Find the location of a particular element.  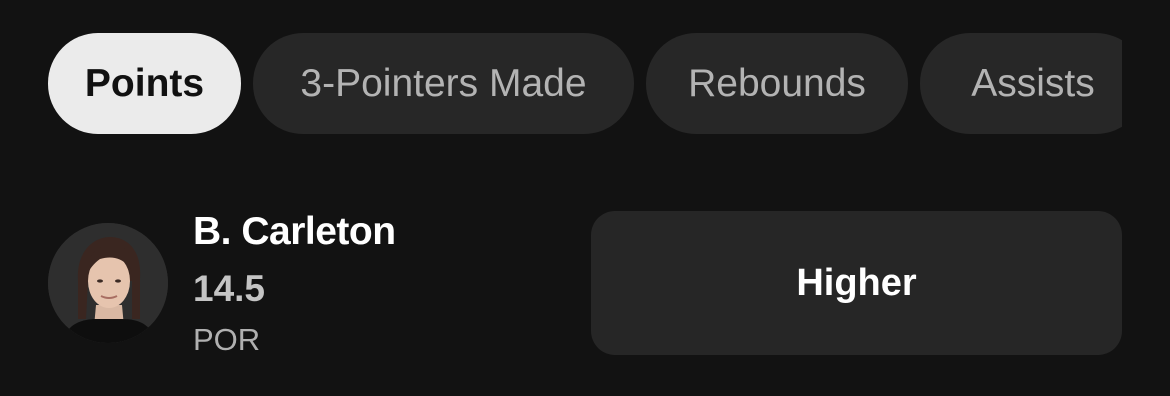

player-avatar is located at coordinates (108, 283).